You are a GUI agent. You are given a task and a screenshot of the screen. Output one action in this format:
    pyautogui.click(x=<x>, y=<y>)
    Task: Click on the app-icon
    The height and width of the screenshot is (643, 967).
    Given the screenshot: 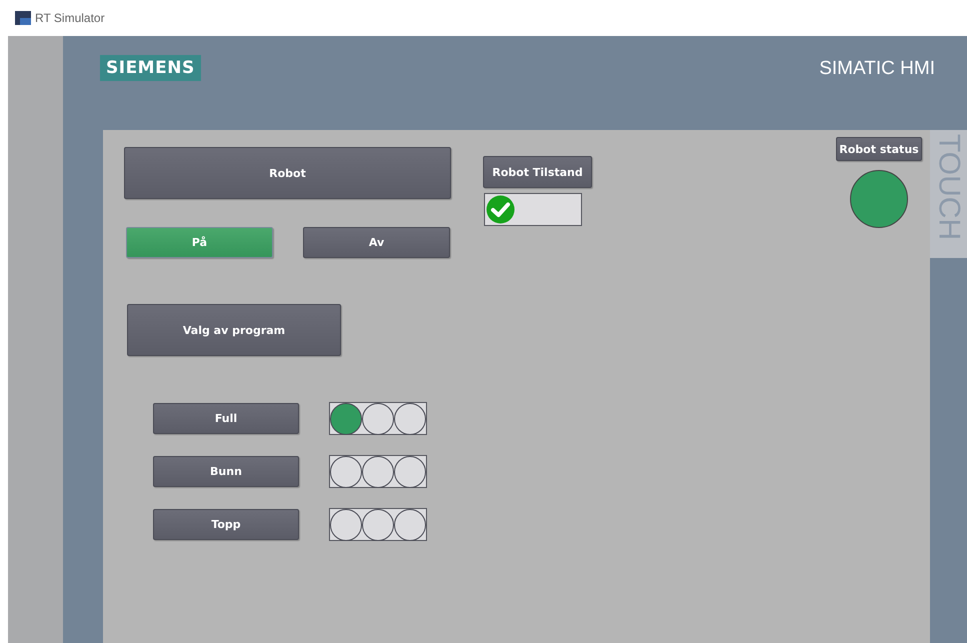 What is the action you would take?
    pyautogui.click(x=23, y=18)
    